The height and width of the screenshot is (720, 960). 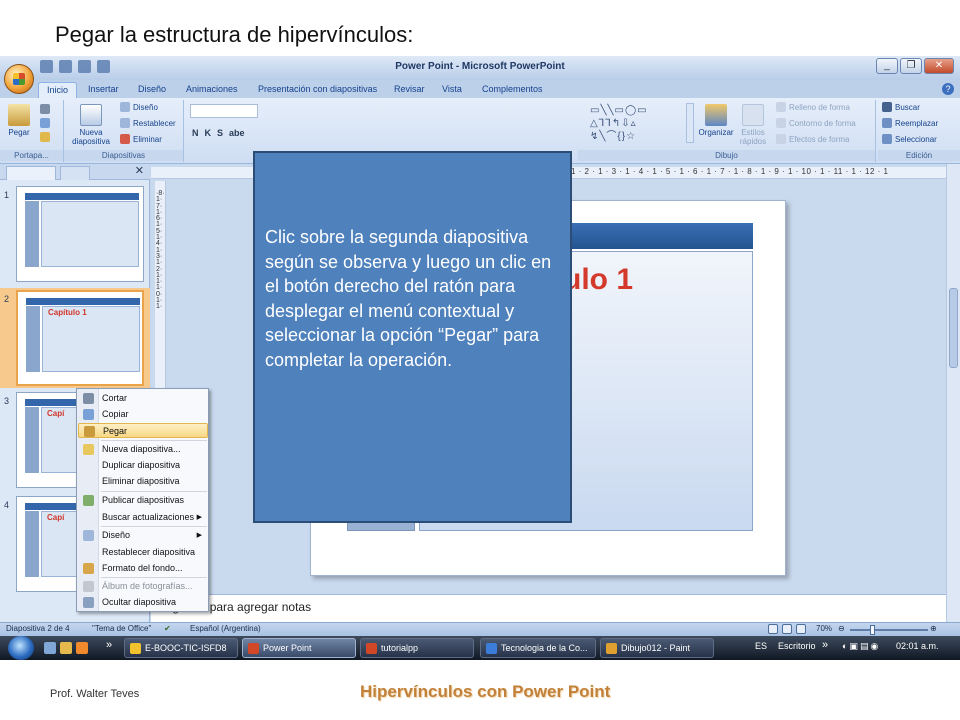 What do you see at coordinates (212, 90) in the screenshot?
I see `tab-animaciones: Animaciones` at bounding box center [212, 90].